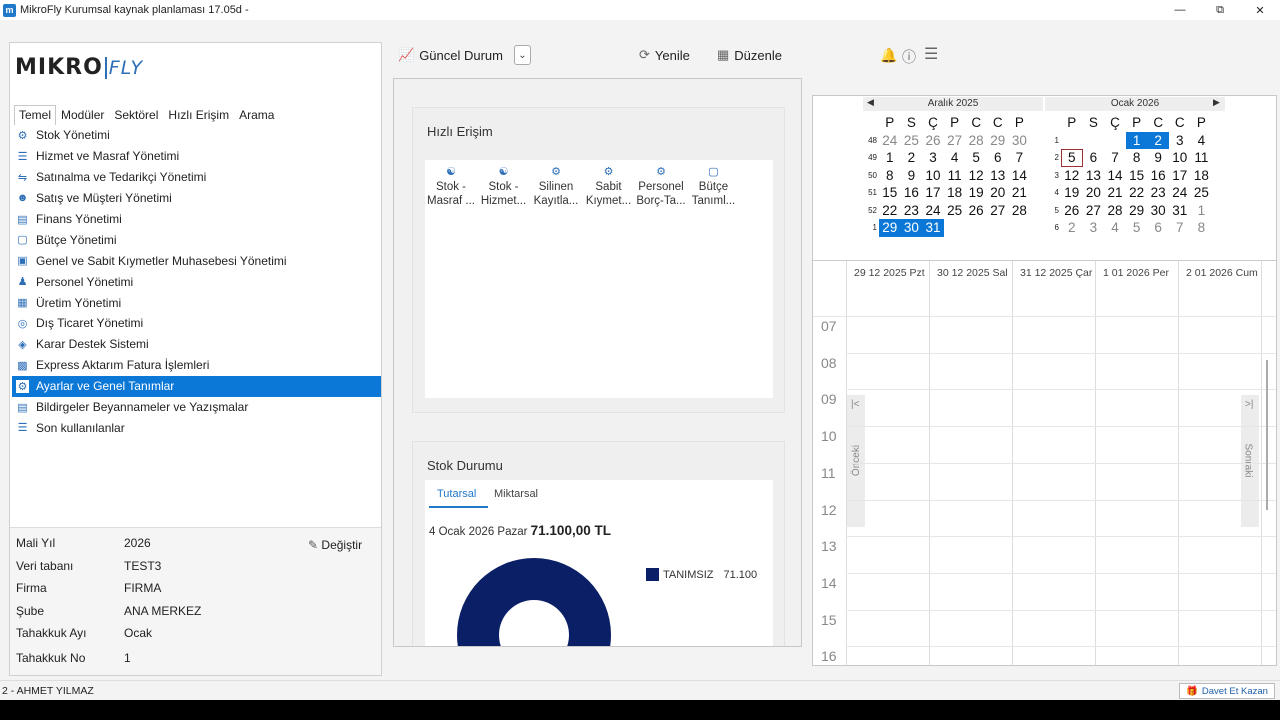 This screenshot has height=720, width=1280. What do you see at coordinates (196, 407) in the screenshot?
I see `menu-item: ▤ Bildirgeler Beyannameler ve Yazışmalar` at bounding box center [196, 407].